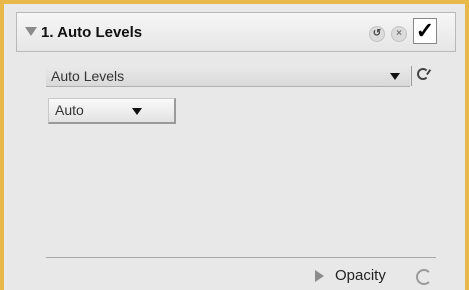 The image size is (469, 290). What do you see at coordinates (377, 34) in the screenshot?
I see `undo-icon: ↺` at bounding box center [377, 34].